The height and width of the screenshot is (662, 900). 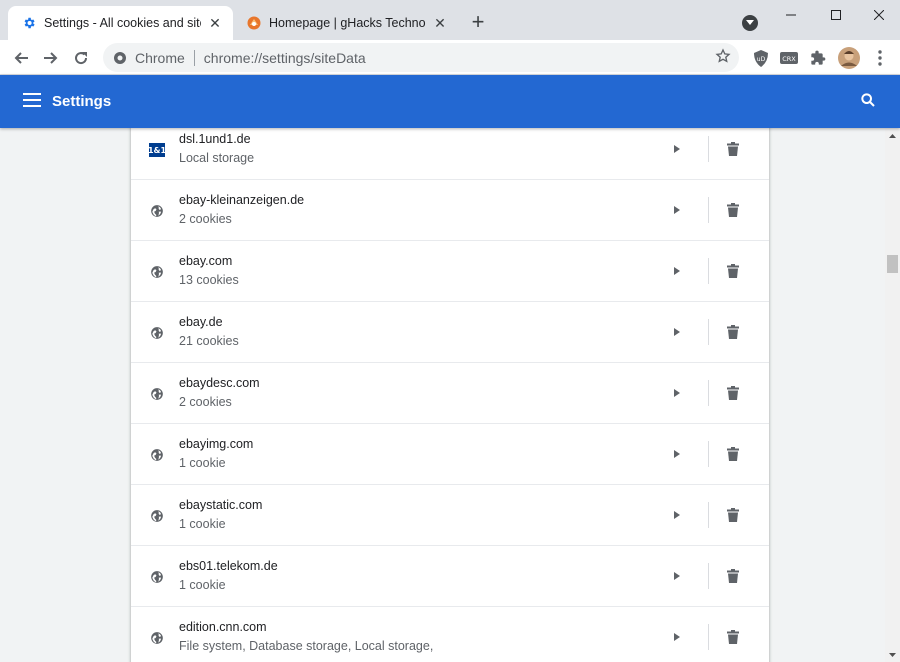 I want to click on tab-search-icon, so click(x=750, y=23).